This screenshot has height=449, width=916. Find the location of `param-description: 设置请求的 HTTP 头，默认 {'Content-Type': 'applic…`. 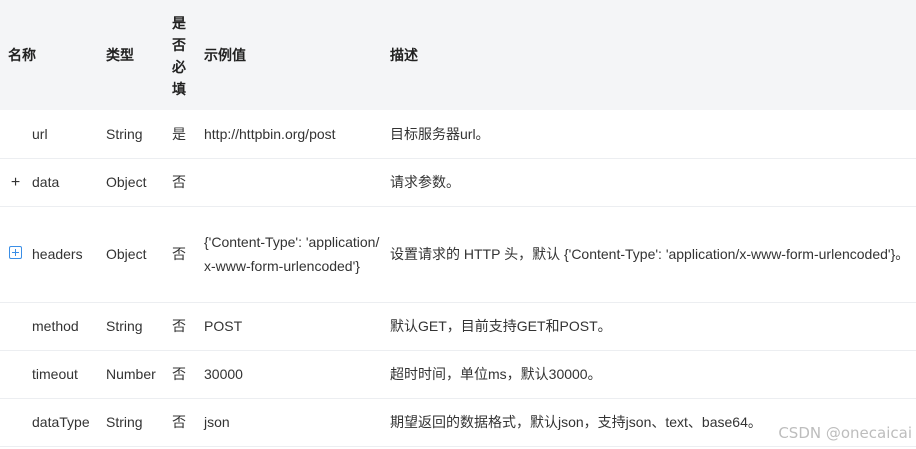

param-description: 设置请求的 HTTP 头，默认 {'Content-Type': 'applic… is located at coordinates (653, 254).